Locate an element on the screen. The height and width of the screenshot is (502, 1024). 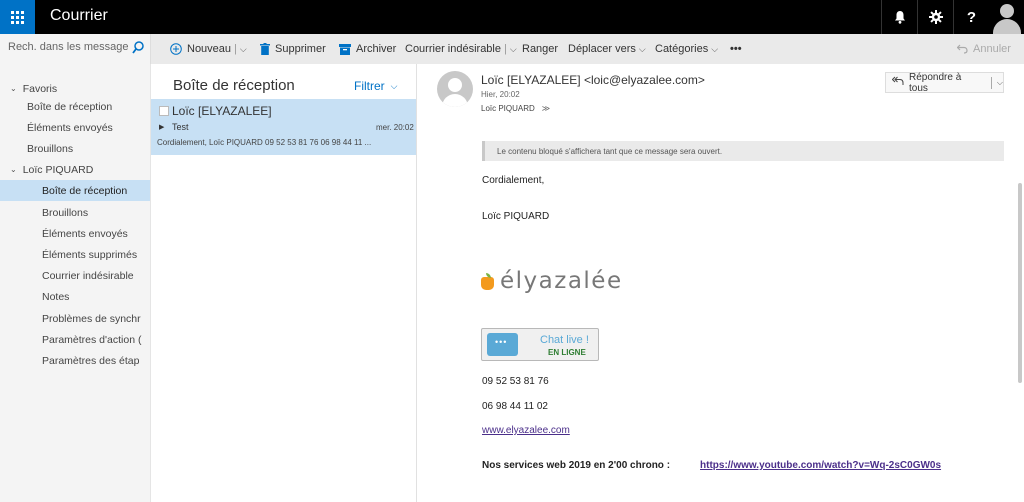
reply-all-label: Répondre à tous is located at coordinates (935, 82).